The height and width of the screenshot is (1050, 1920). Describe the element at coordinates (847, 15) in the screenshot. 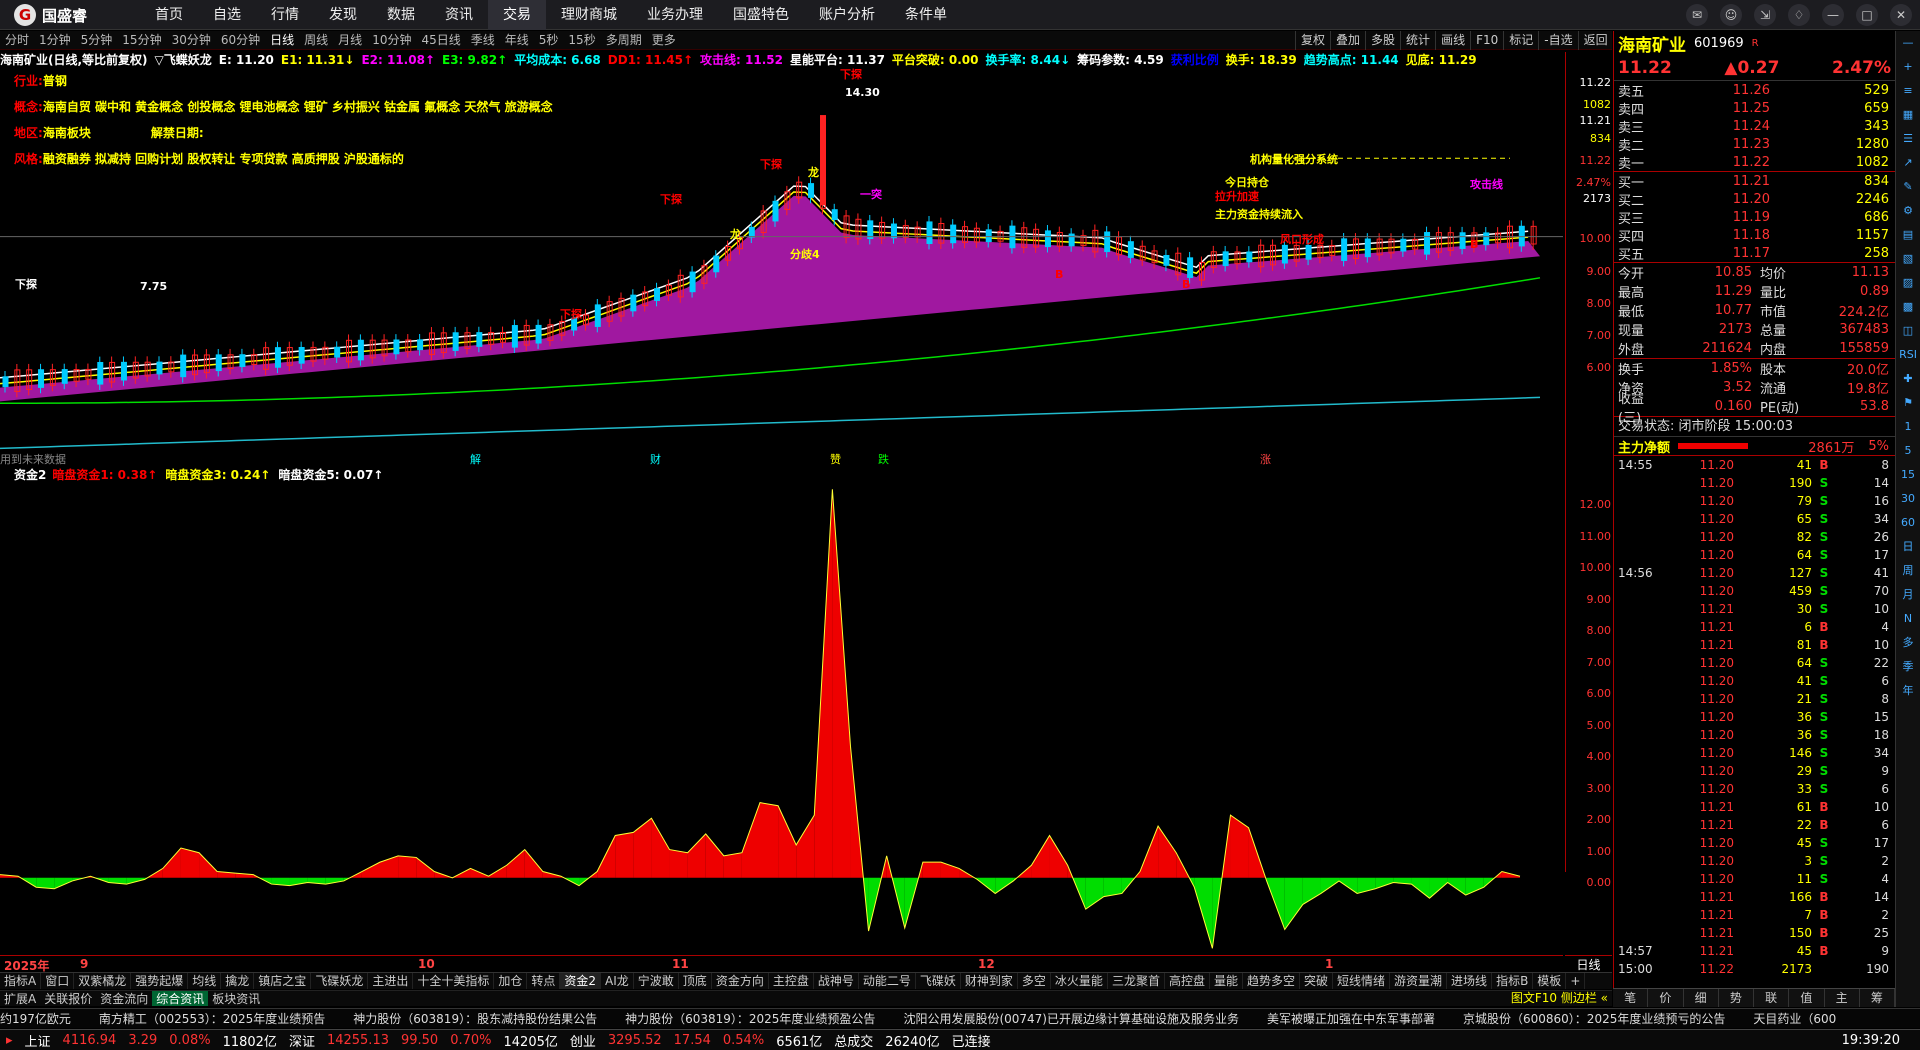

I see `nav-item-10: 账户分析` at that location.